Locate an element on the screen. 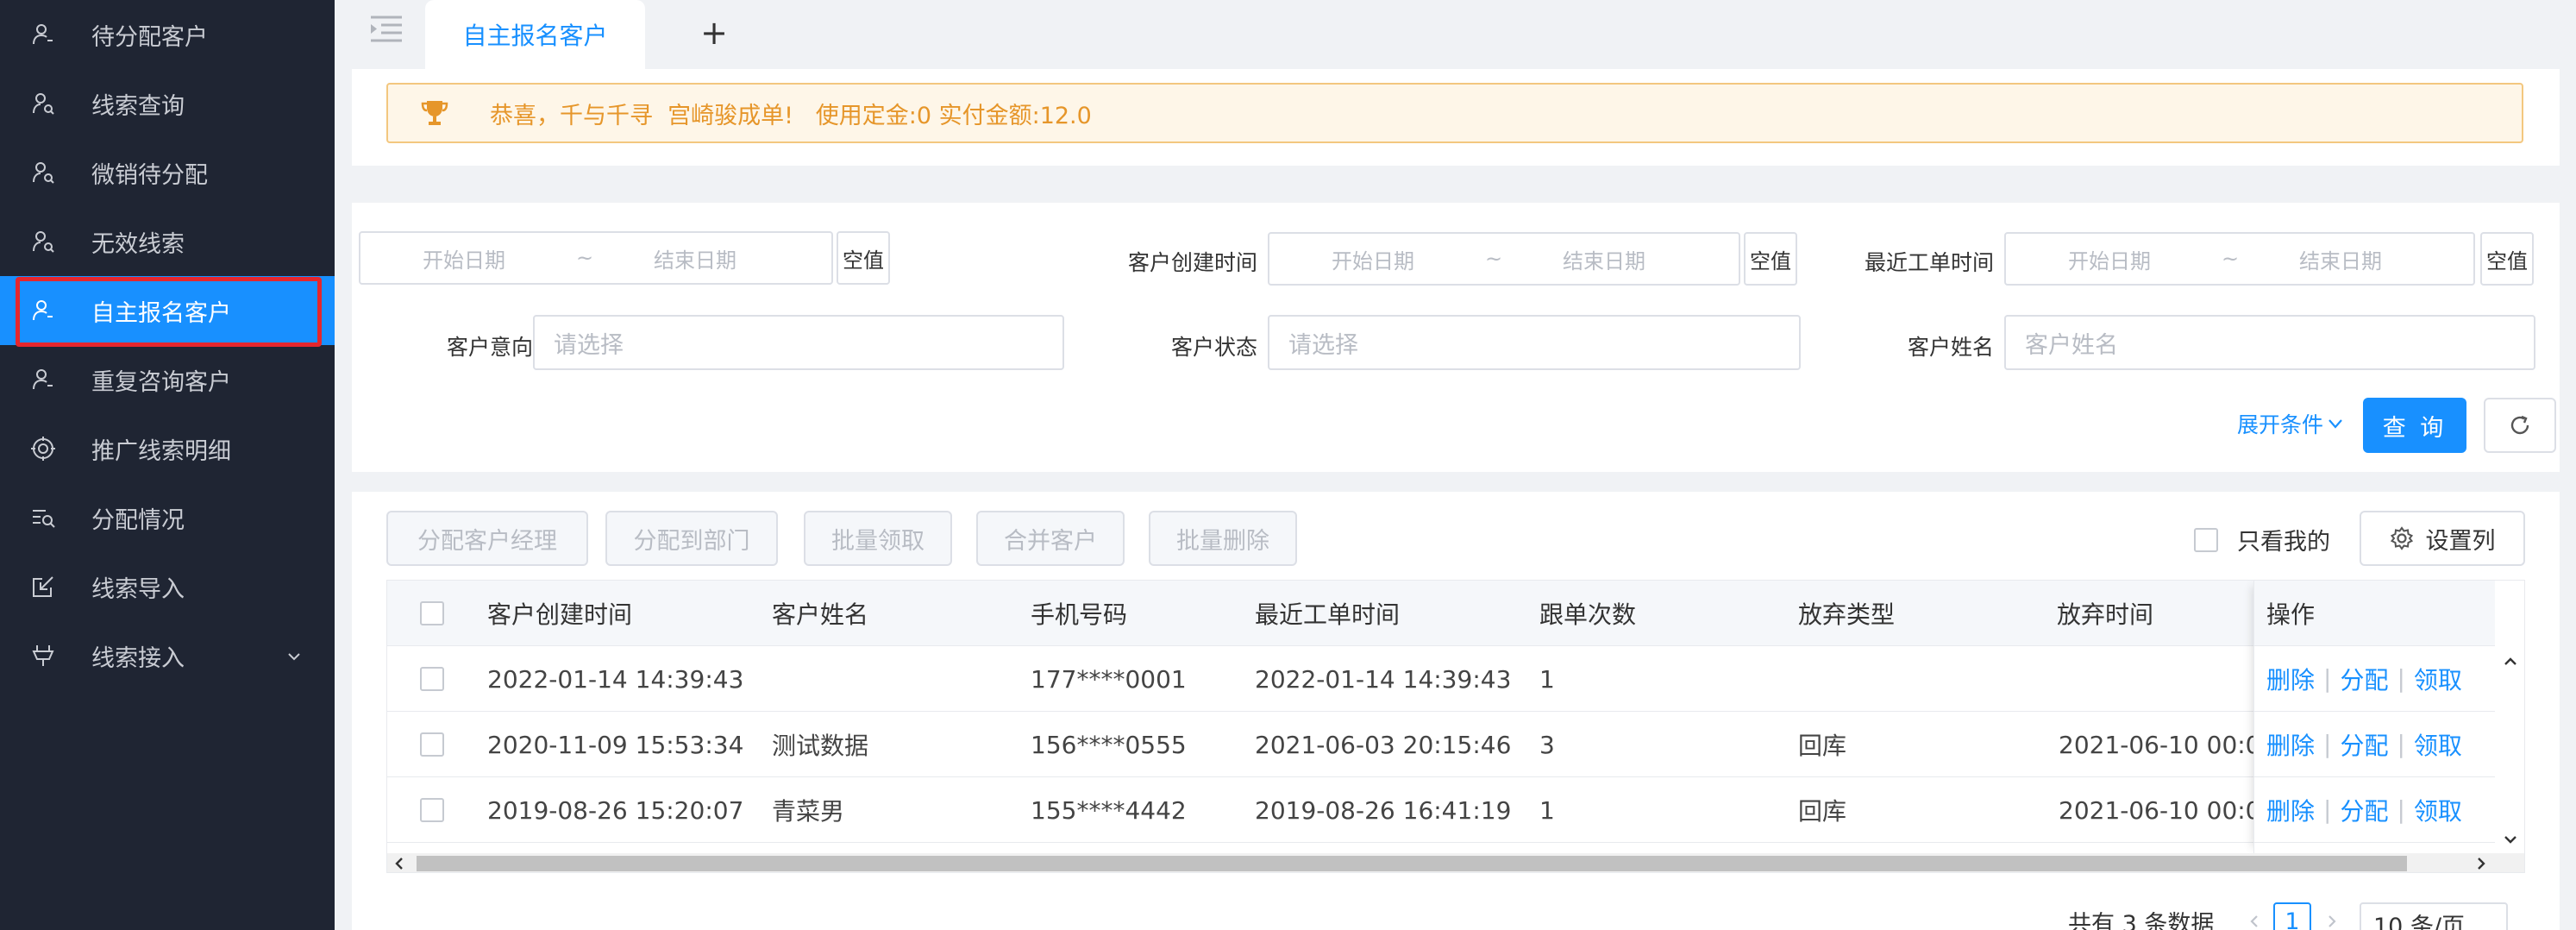 Image resolution: width=2576 pixels, height=930 pixels. pagination-total: 共有 3 条数据 is located at coordinates (2141, 920).